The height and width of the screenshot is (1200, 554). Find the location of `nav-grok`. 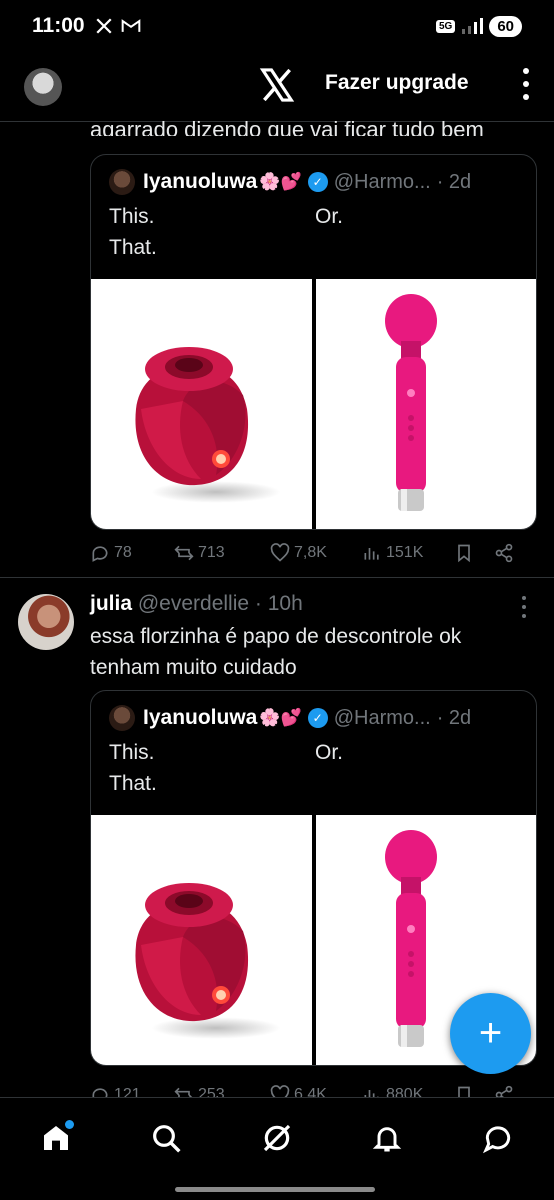

nav-grok is located at coordinates (277, 1138).